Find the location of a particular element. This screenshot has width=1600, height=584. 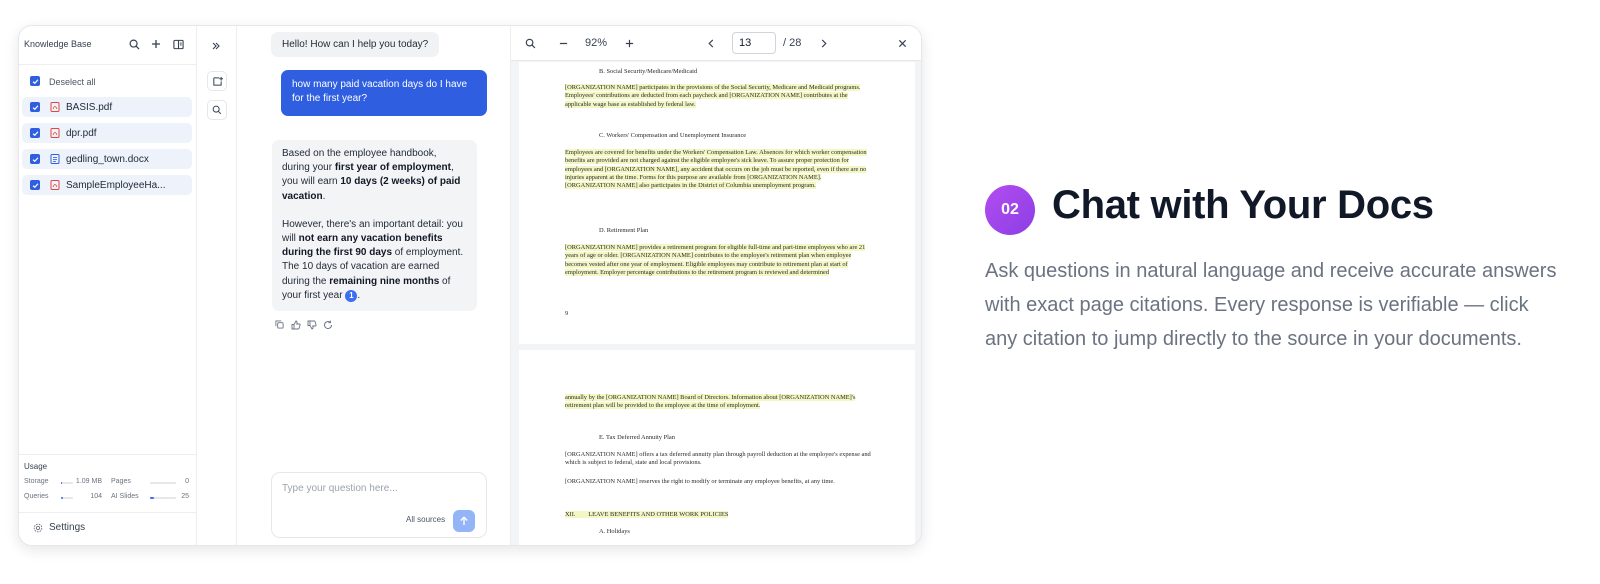

pages-label: Pages is located at coordinates (121, 481).